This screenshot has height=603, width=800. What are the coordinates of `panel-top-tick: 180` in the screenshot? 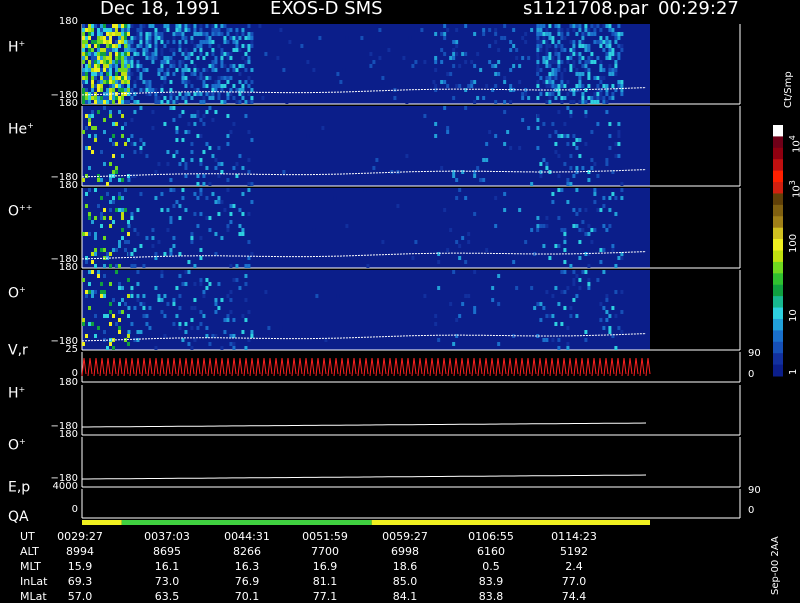 It's located at (68, 267).